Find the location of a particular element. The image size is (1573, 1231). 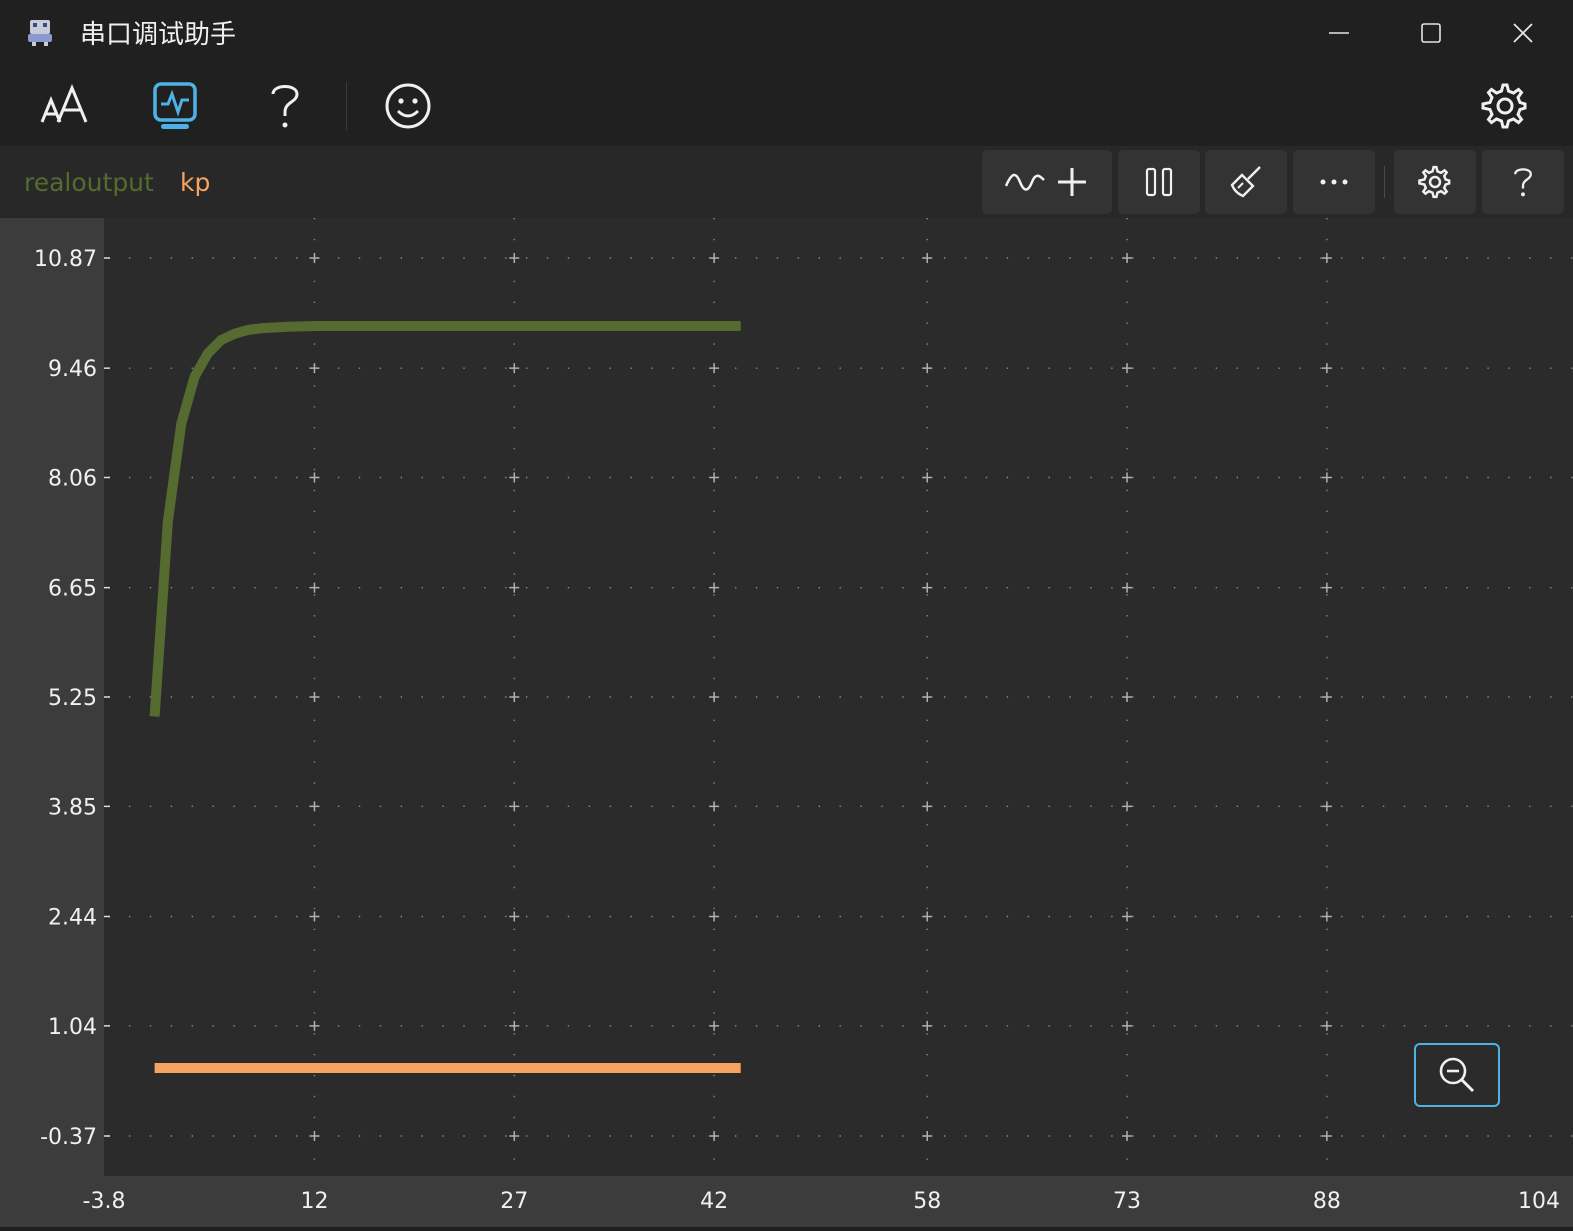

plot-help-button is located at coordinates (1523, 182).